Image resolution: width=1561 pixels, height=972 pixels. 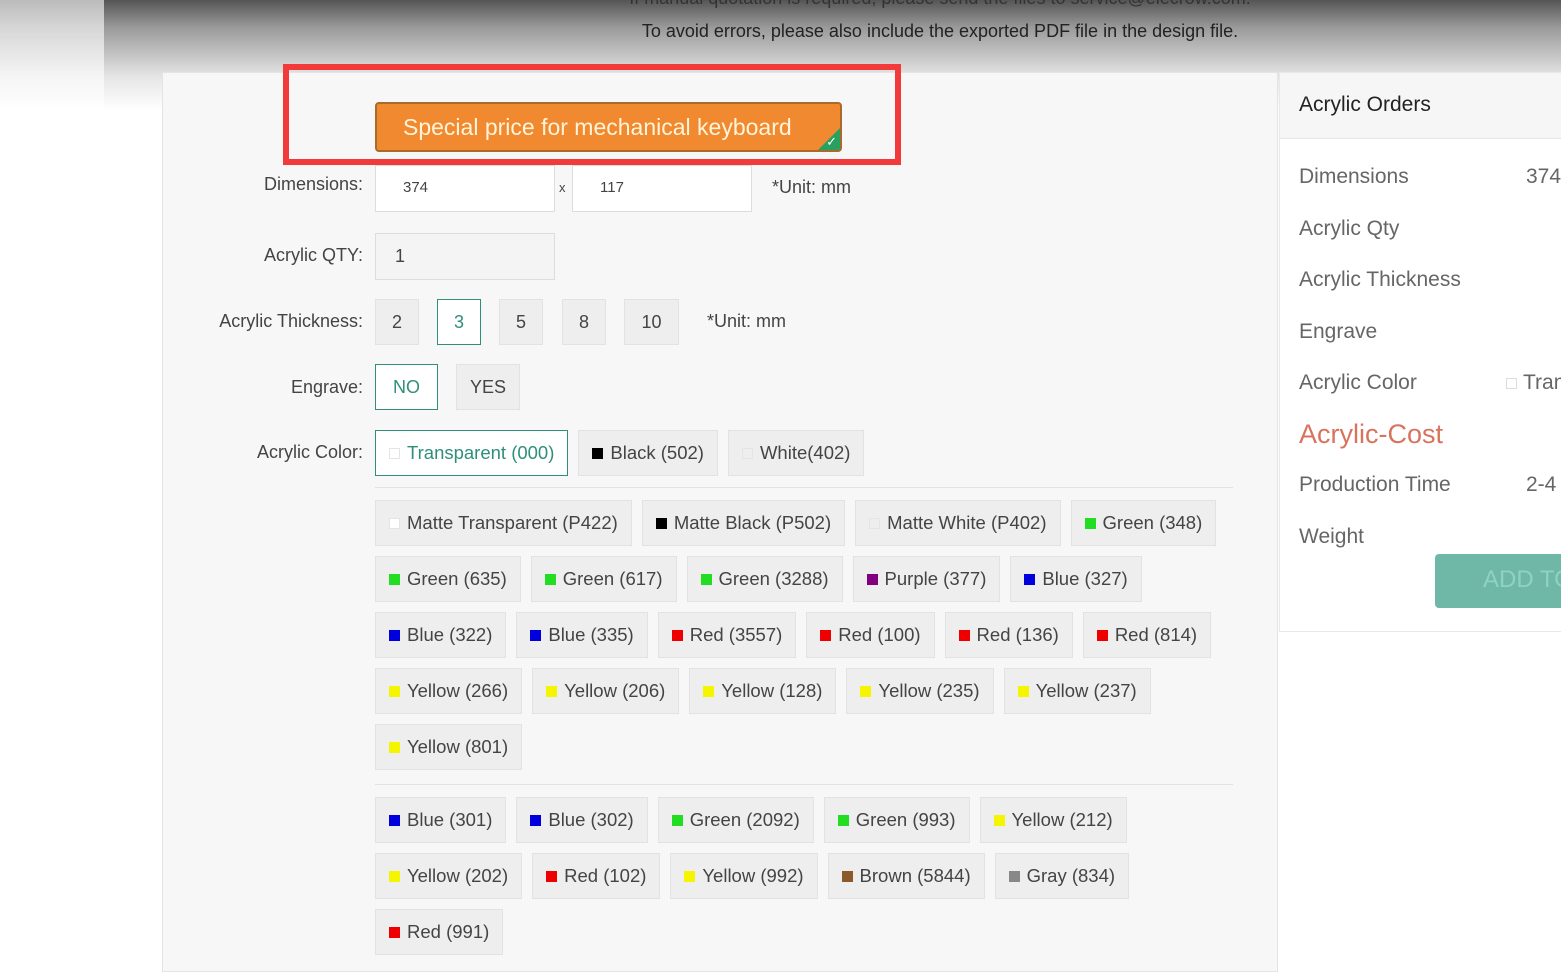 What do you see at coordinates (662, 188) in the screenshot?
I see `height-input: 117` at bounding box center [662, 188].